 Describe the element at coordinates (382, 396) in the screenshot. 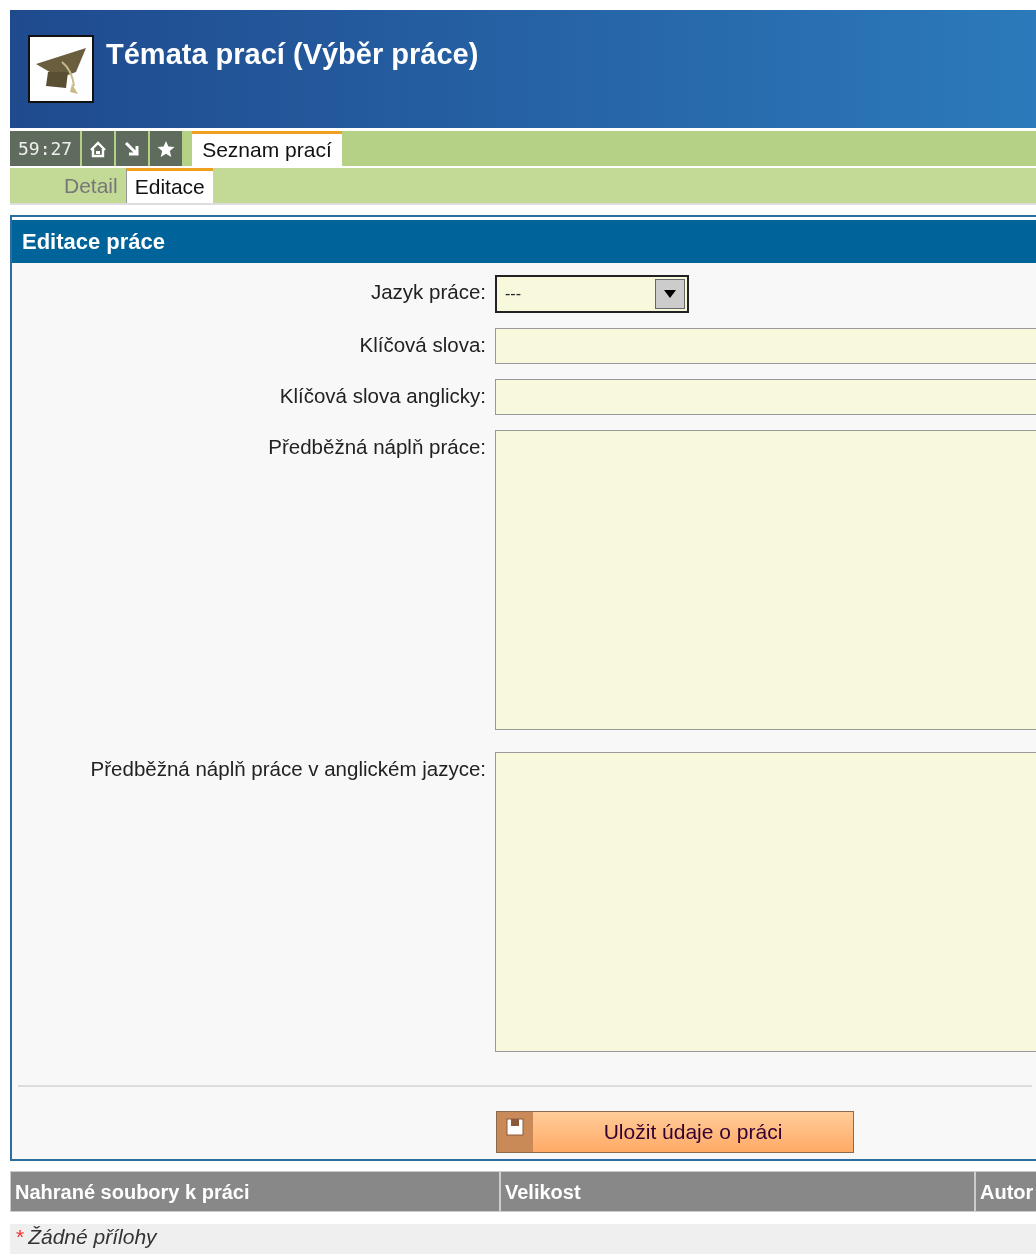

I see `field-label: Klíčová slova anglicky:` at that location.